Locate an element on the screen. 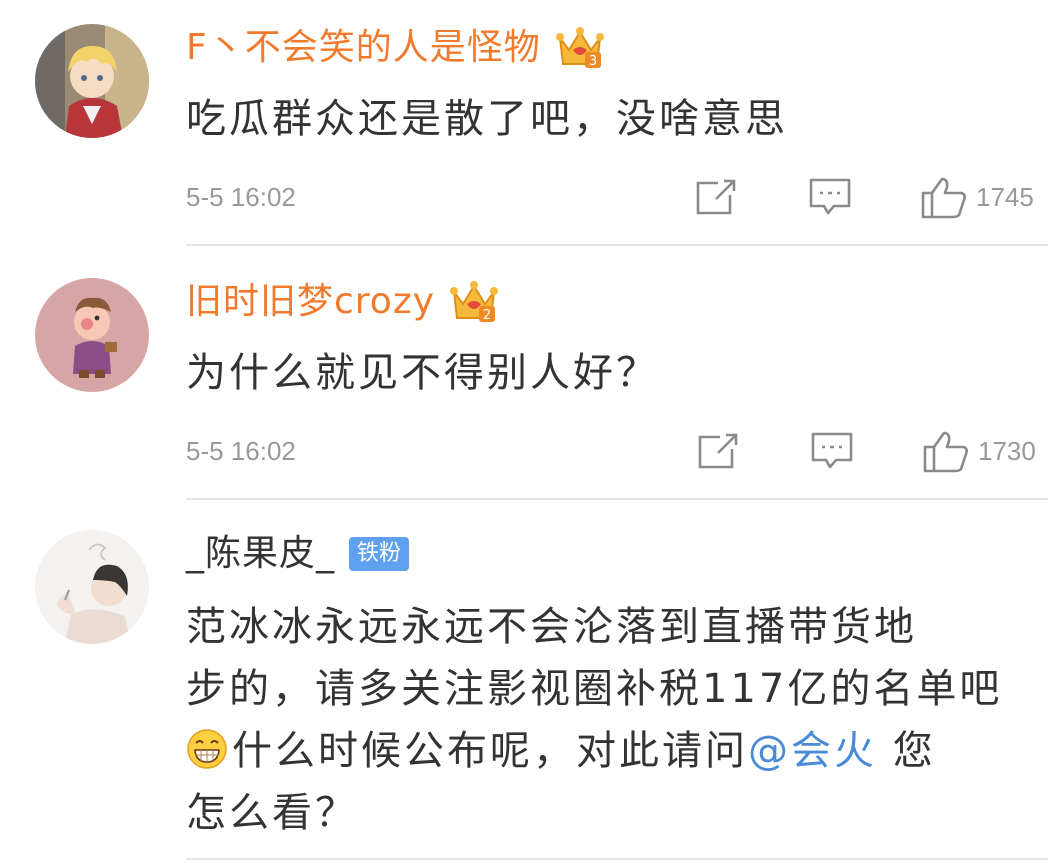 The height and width of the screenshot is (863, 1048). comment-line: 步的，请多关注影视圈补税117亿的名单吧 is located at coordinates (594, 689).